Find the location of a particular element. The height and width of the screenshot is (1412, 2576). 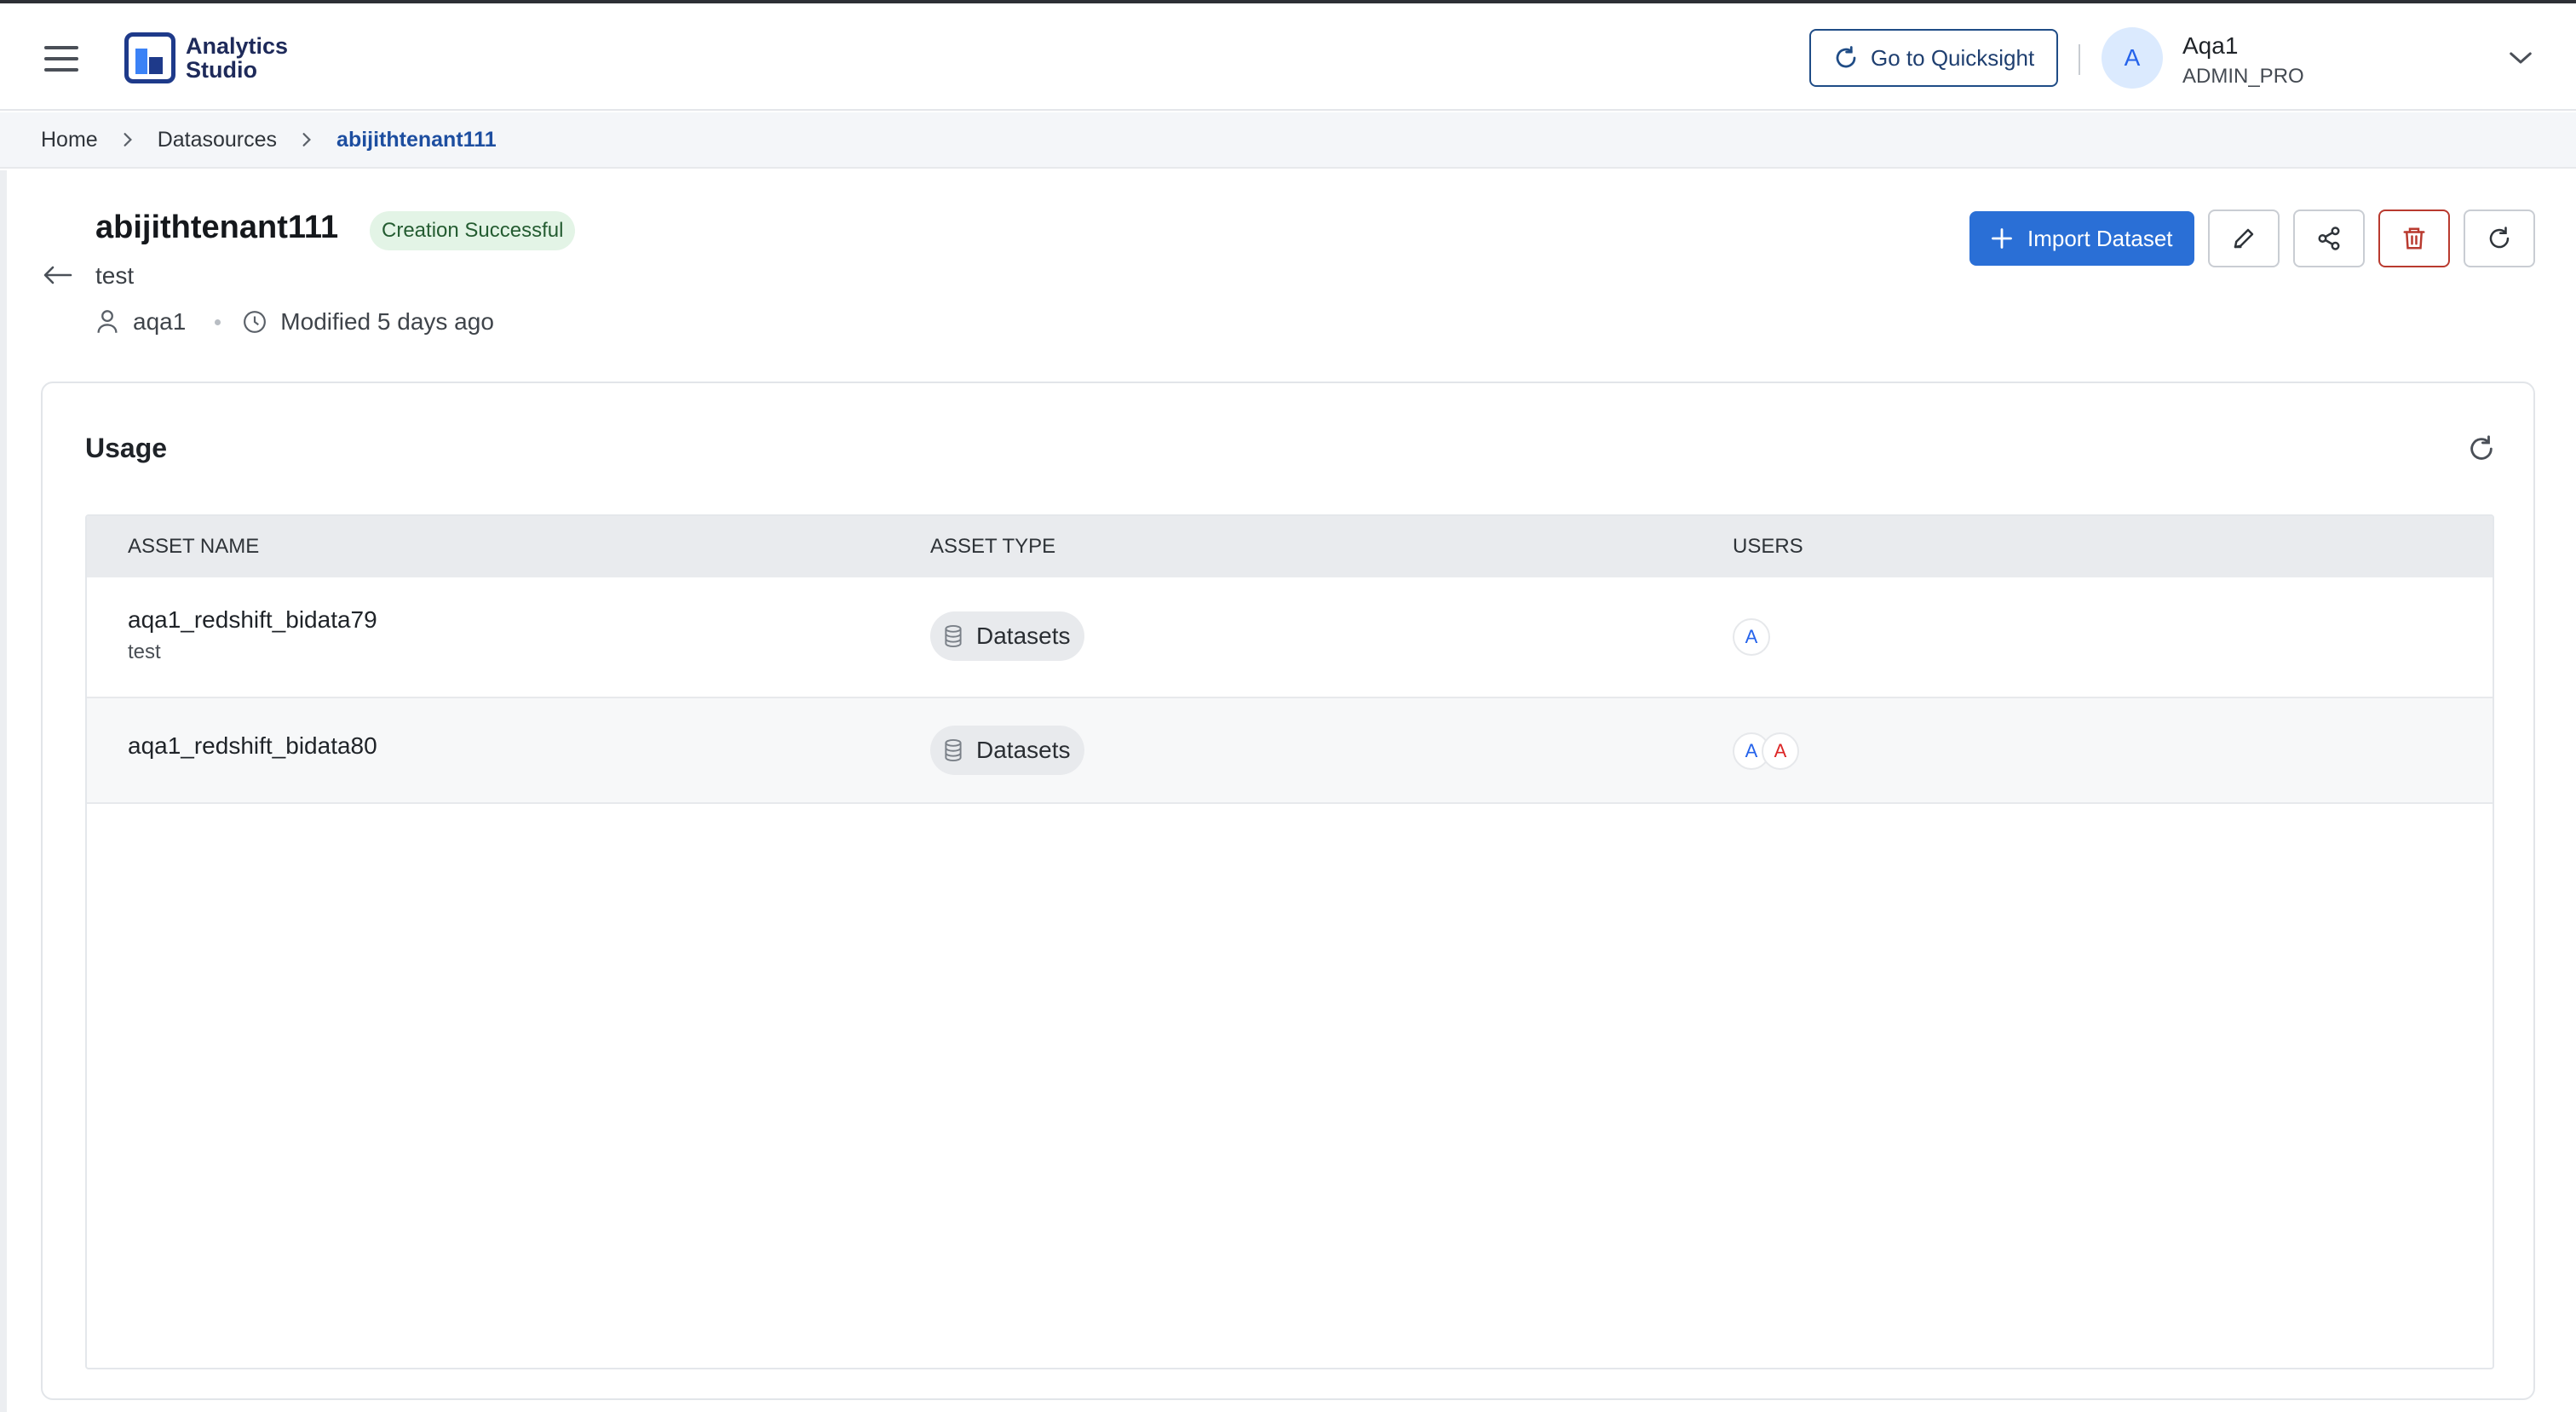

share-icon is located at coordinates (2329, 238).